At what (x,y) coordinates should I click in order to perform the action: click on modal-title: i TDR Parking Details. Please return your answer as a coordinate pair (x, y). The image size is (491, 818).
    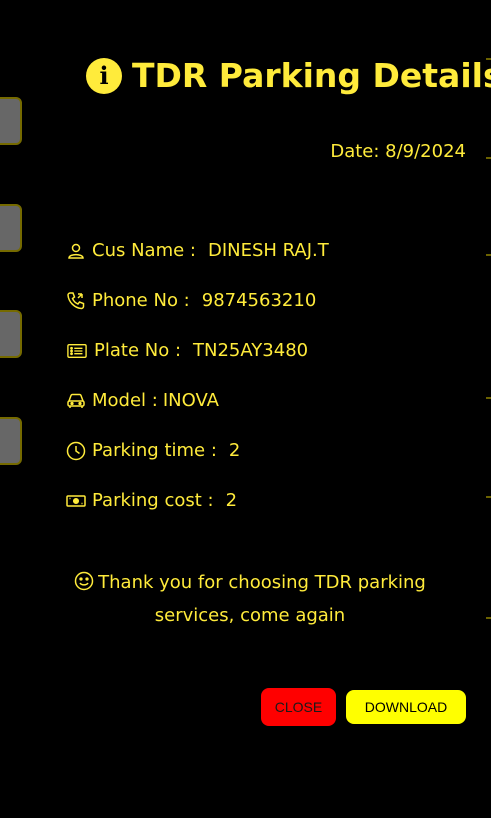
    Looking at the image, I should click on (288, 75).